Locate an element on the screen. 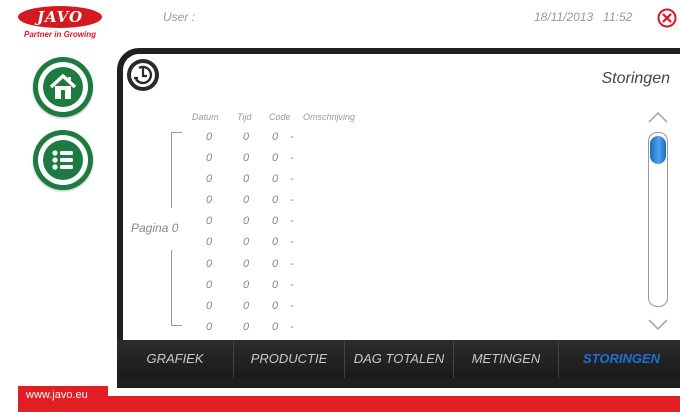 The width and height of the screenshot is (680, 412). scrollbar-thumb is located at coordinates (658, 150).